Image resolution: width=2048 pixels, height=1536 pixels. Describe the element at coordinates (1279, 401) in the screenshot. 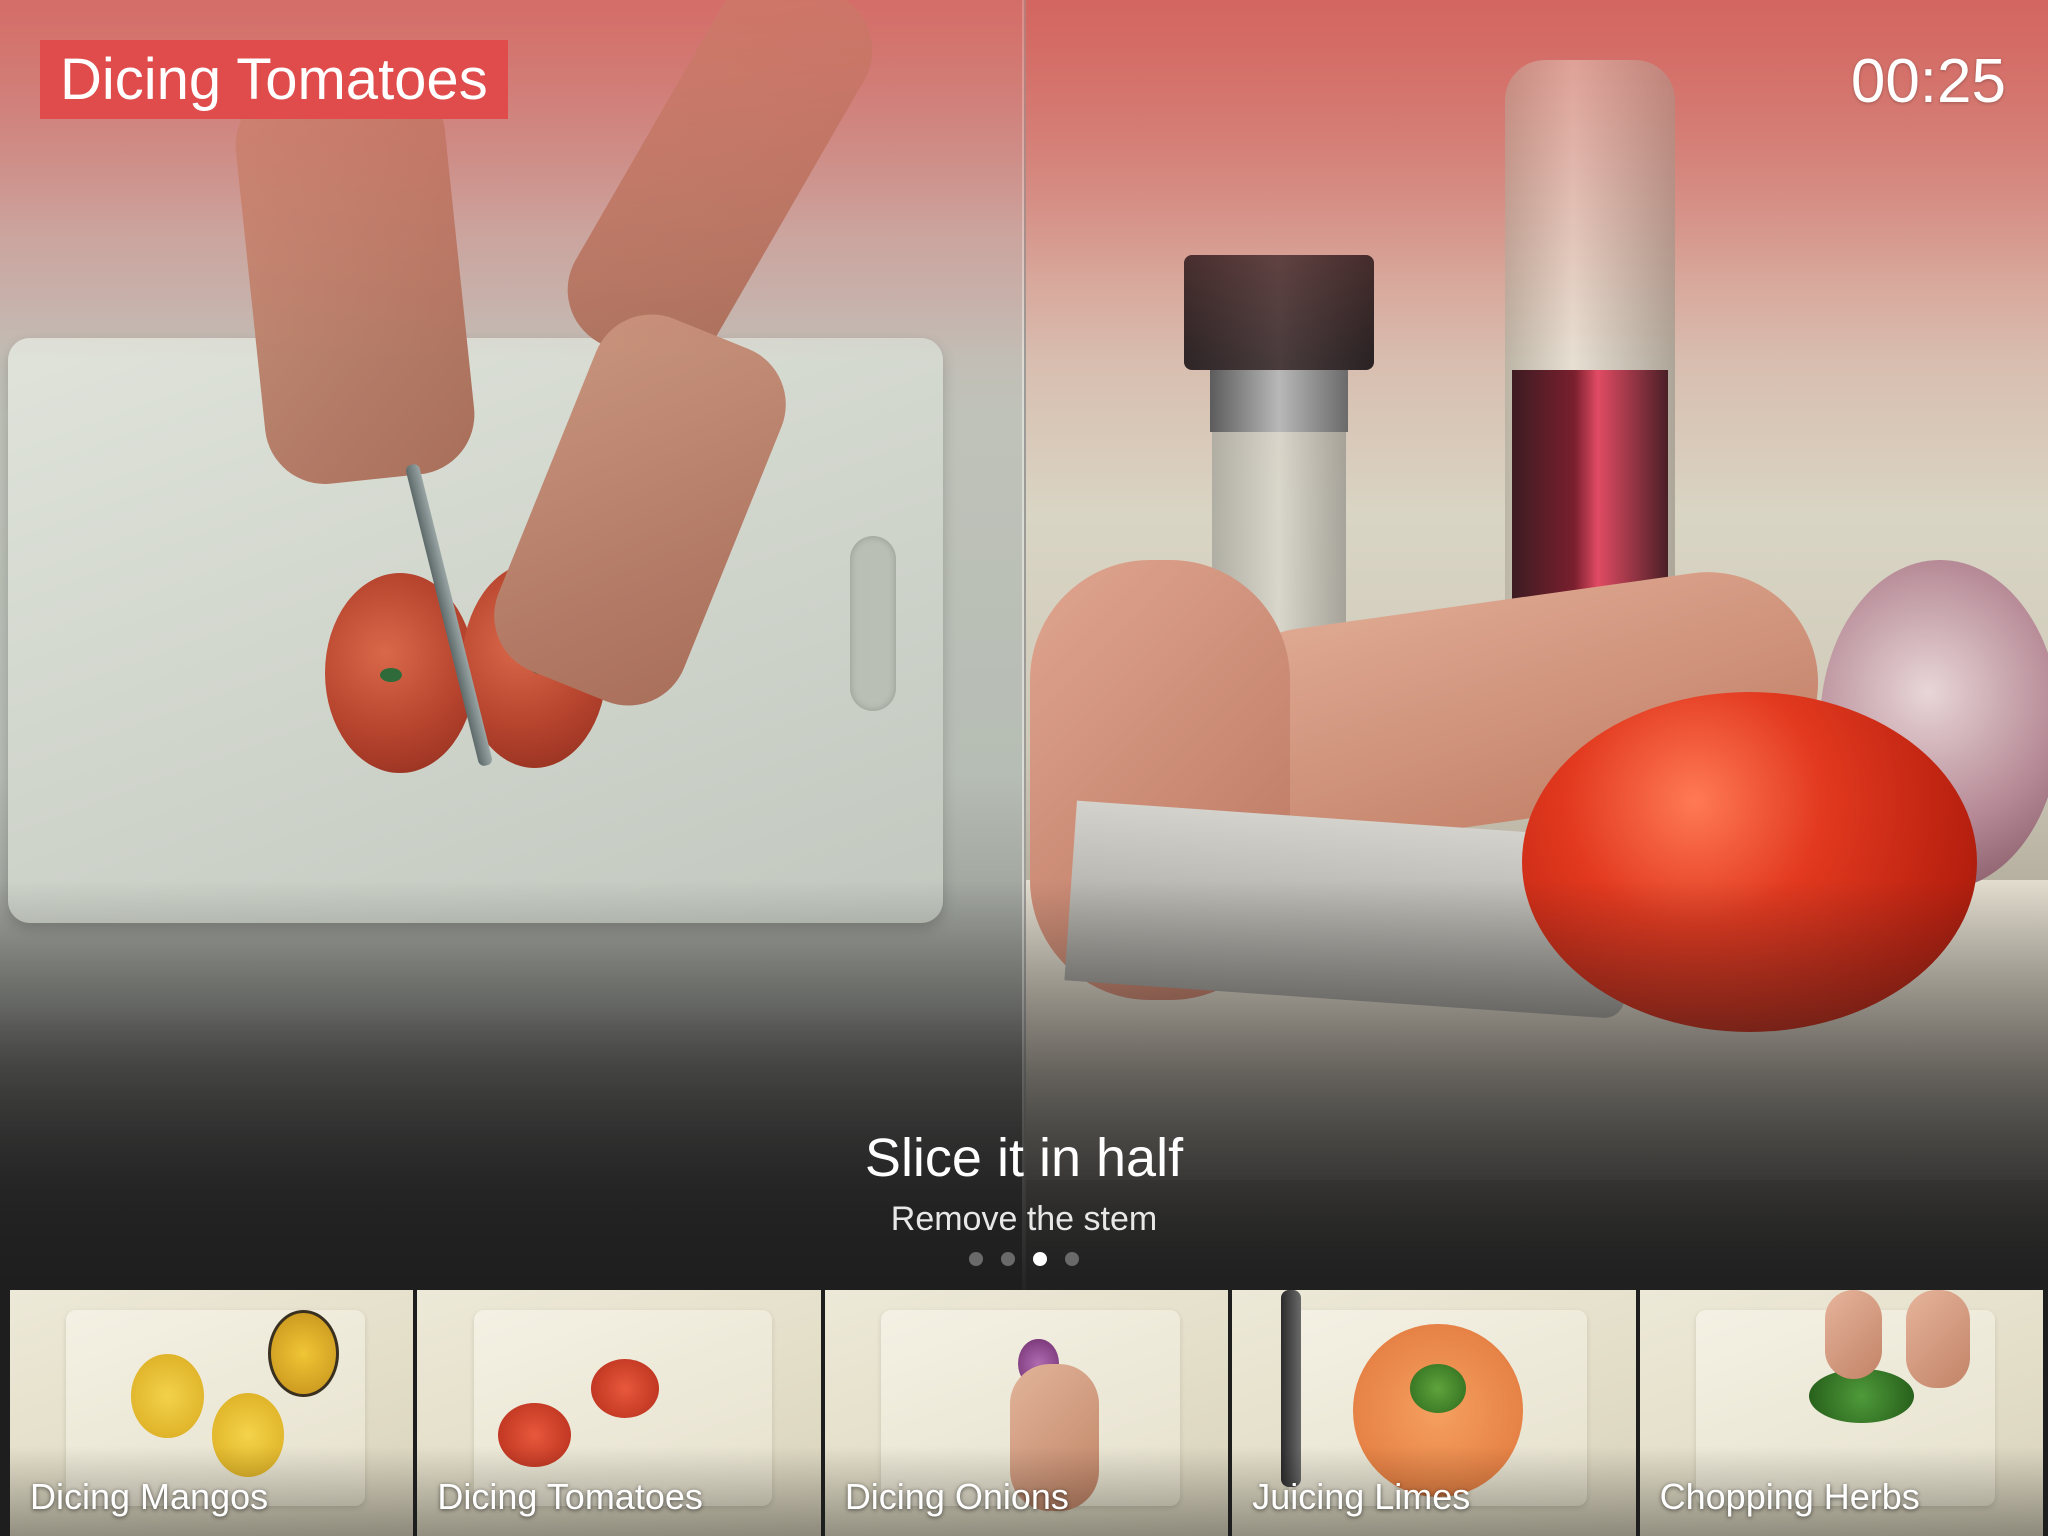

I see `pepper-grinder-band-image` at that location.